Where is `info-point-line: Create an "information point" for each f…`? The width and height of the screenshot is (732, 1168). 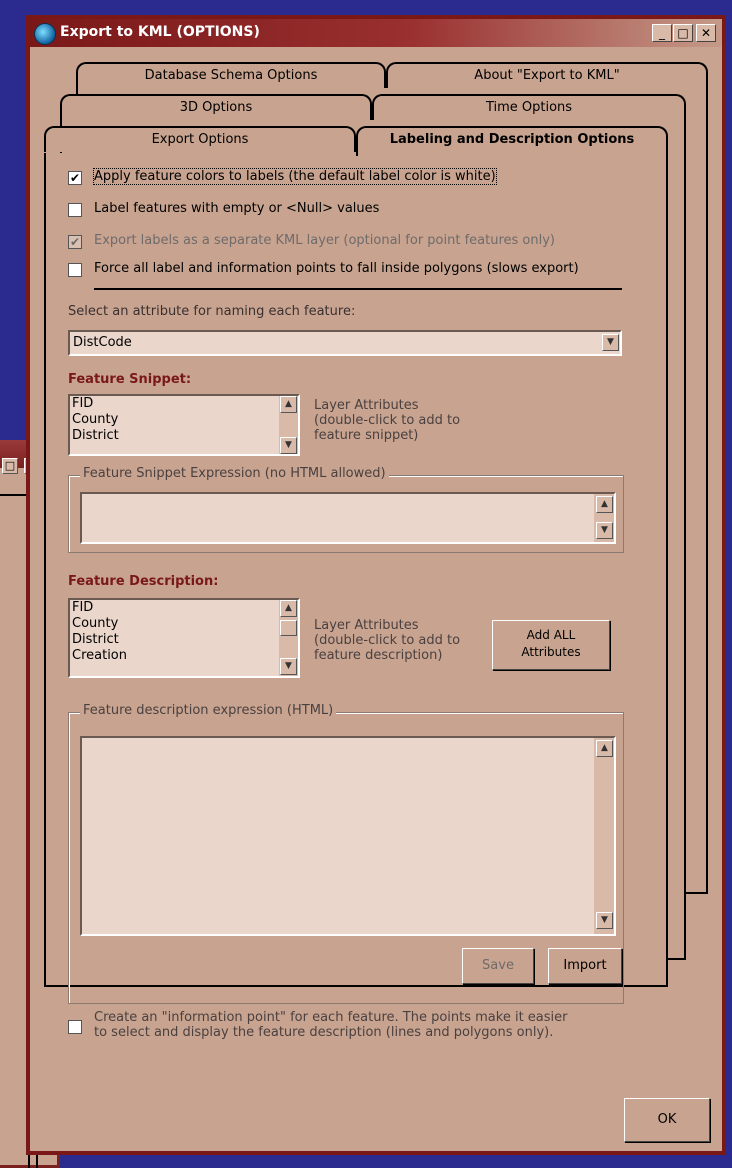
info-point-line: Create an "information point" for each f… is located at coordinates (331, 1017).